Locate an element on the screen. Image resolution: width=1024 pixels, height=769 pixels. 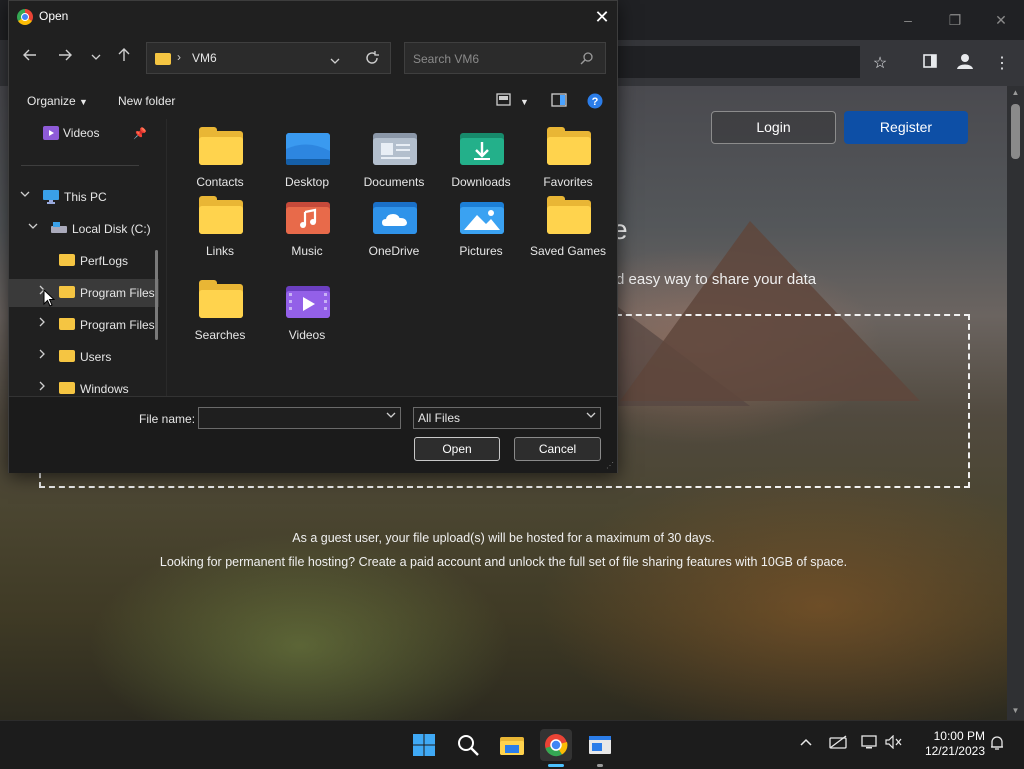
login-button: Login is located at coordinates (773, 127).